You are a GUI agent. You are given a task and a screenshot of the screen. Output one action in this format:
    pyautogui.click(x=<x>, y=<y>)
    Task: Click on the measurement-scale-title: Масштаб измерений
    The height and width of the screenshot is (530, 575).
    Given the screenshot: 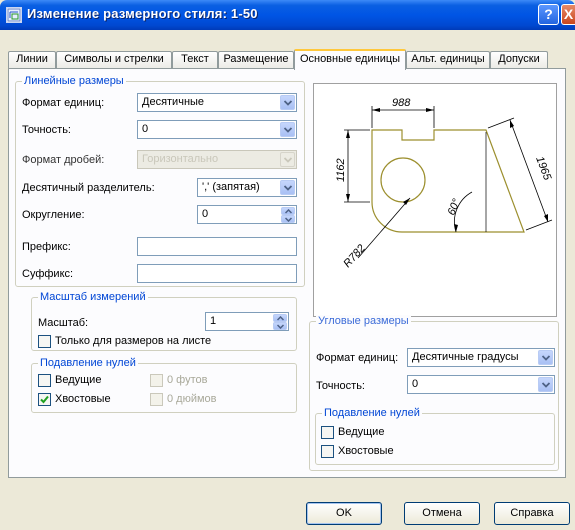 What is the action you would take?
    pyautogui.click(x=93, y=297)
    